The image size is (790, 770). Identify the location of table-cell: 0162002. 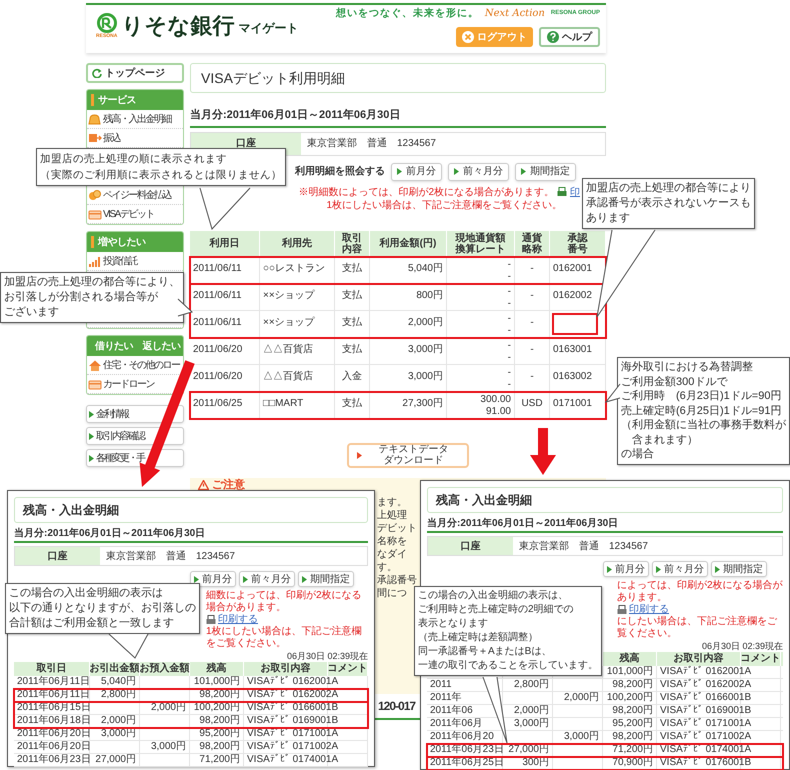
(572, 295).